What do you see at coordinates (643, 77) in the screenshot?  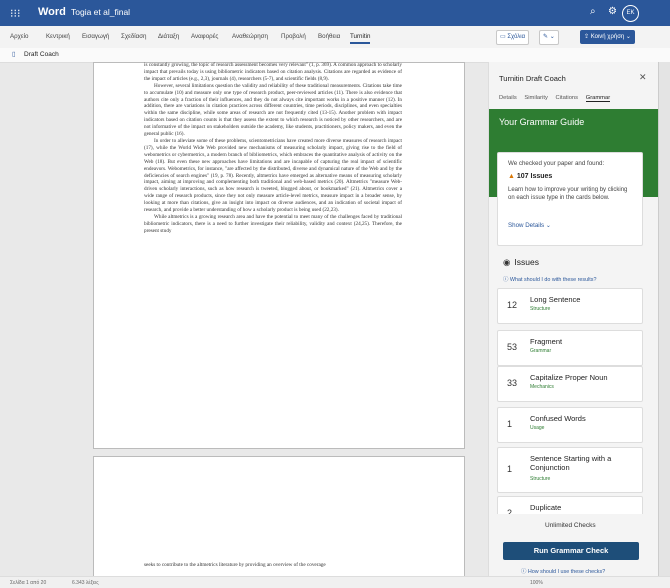 I see `close-icon: ✕` at bounding box center [643, 77].